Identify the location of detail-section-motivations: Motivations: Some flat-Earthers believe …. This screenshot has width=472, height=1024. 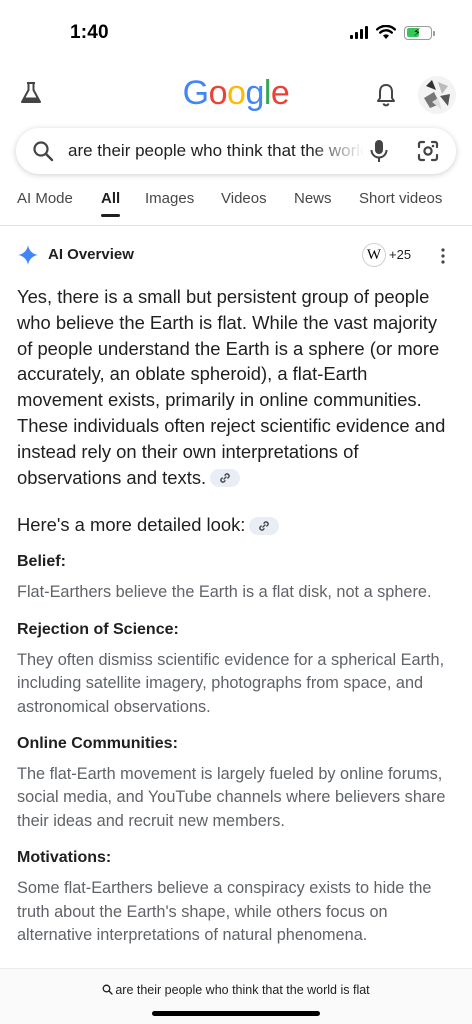
(237, 897).